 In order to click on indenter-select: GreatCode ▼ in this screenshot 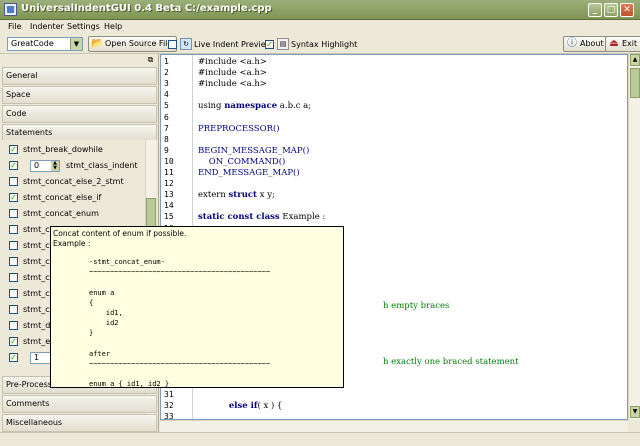, I will do `click(45, 44)`.